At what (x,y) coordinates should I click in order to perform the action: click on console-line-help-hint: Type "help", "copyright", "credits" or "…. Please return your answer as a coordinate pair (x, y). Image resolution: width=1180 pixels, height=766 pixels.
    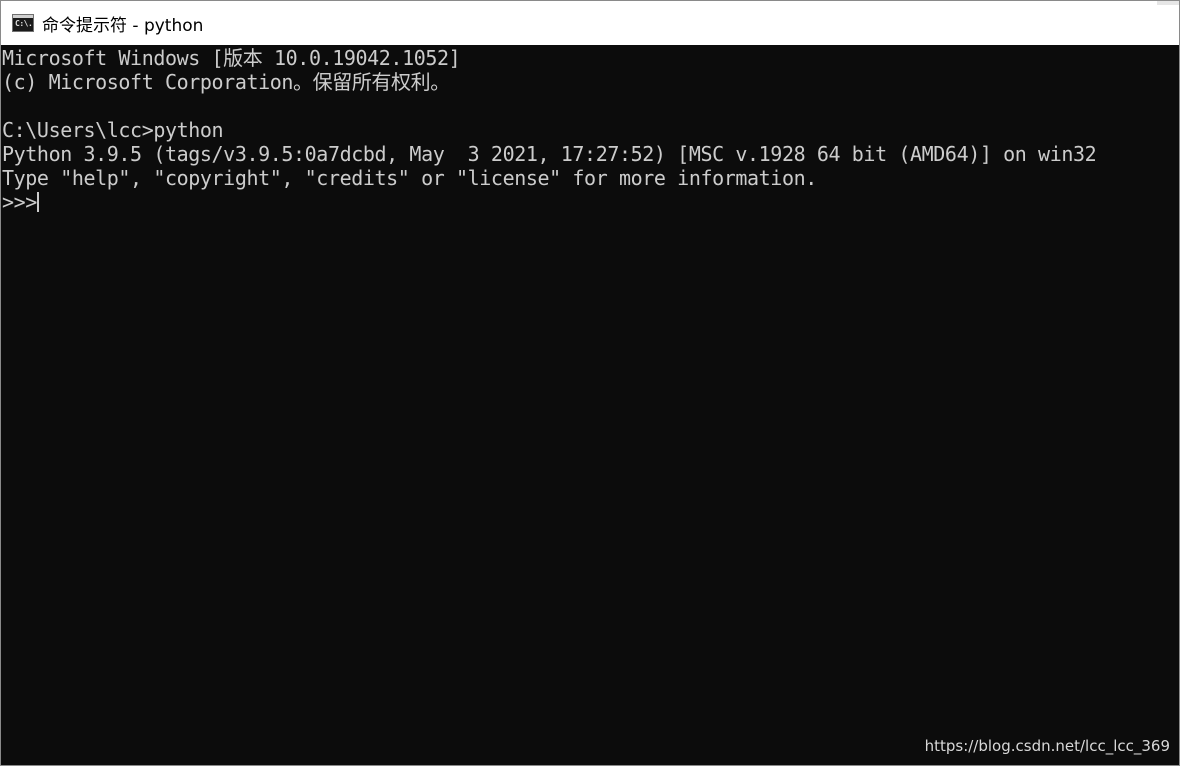
    Looking at the image, I should click on (409, 178).